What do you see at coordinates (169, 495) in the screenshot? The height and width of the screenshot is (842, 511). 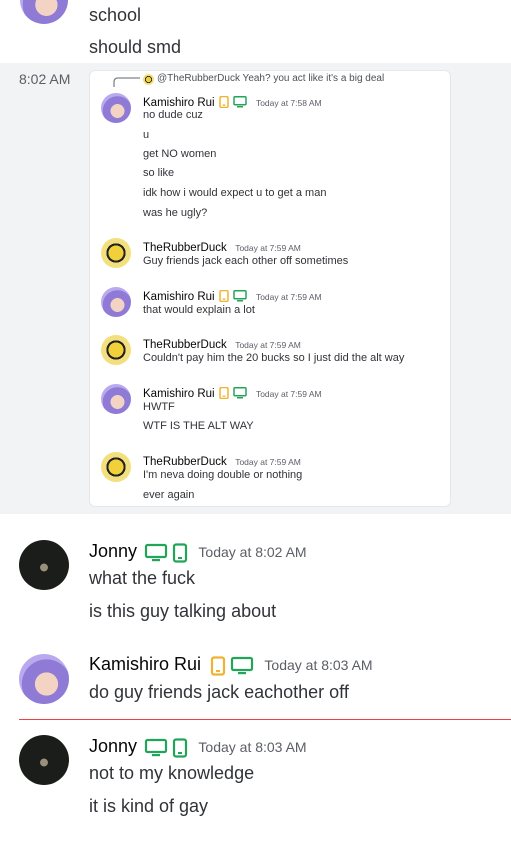 I see `message-line: ever again` at bounding box center [169, 495].